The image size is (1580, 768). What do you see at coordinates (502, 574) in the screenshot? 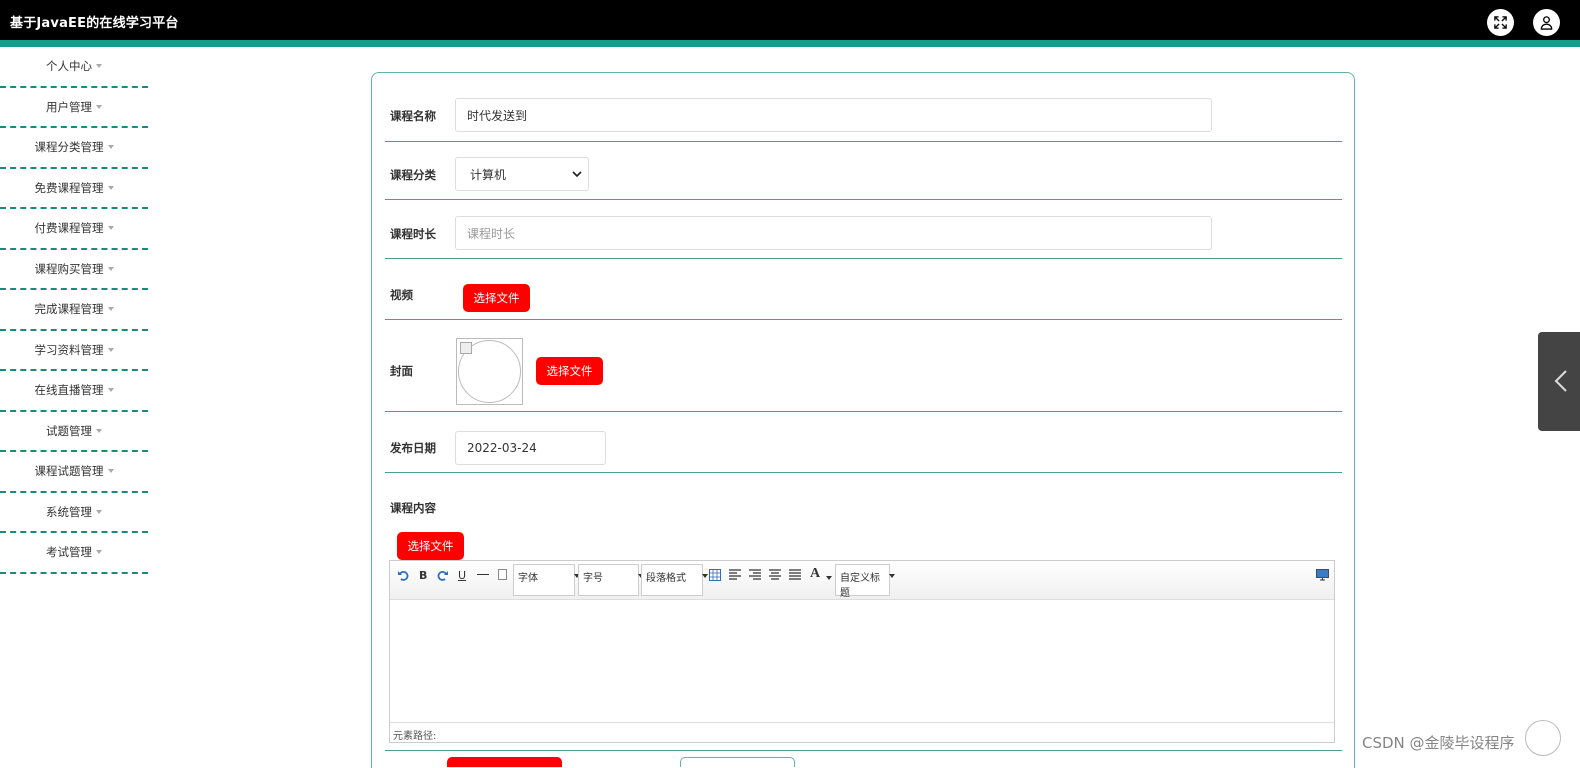
I see `document-icon` at bounding box center [502, 574].